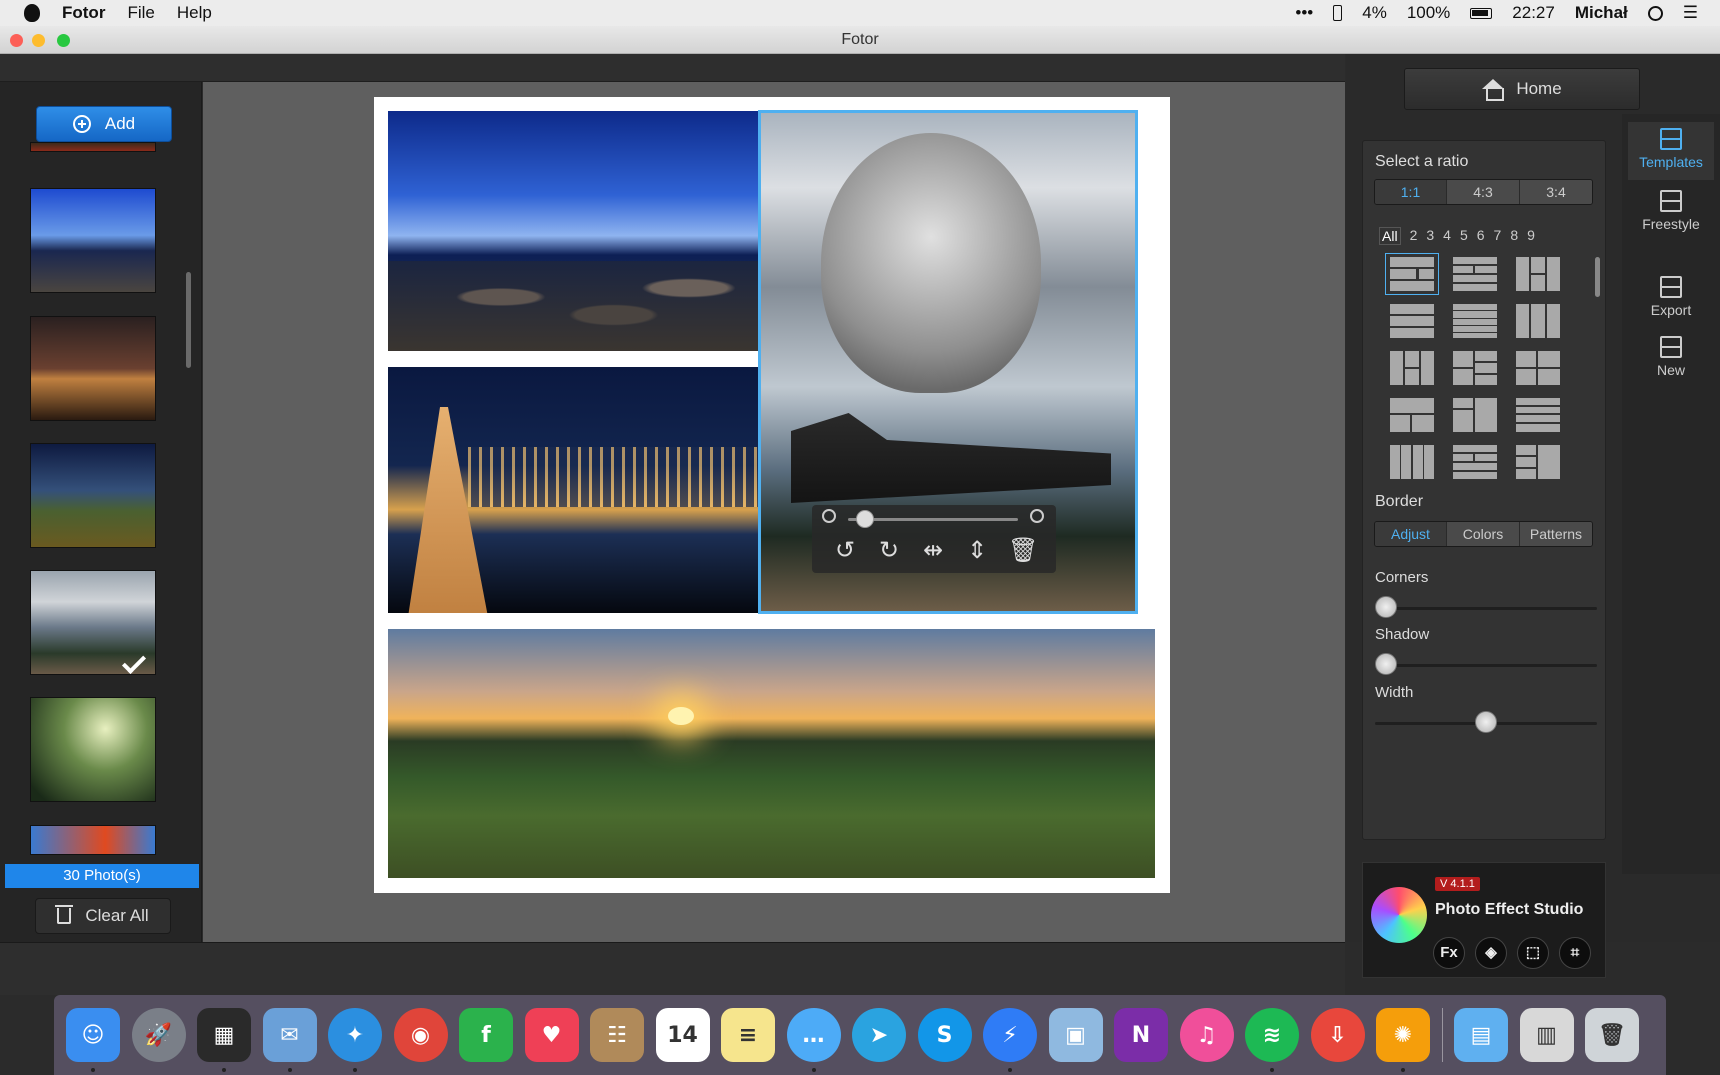 The height and width of the screenshot is (1075, 1720). What do you see at coordinates (103, 916) in the screenshot?
I see `clear-all-button: Clear All` at bounding box center [103, 916].